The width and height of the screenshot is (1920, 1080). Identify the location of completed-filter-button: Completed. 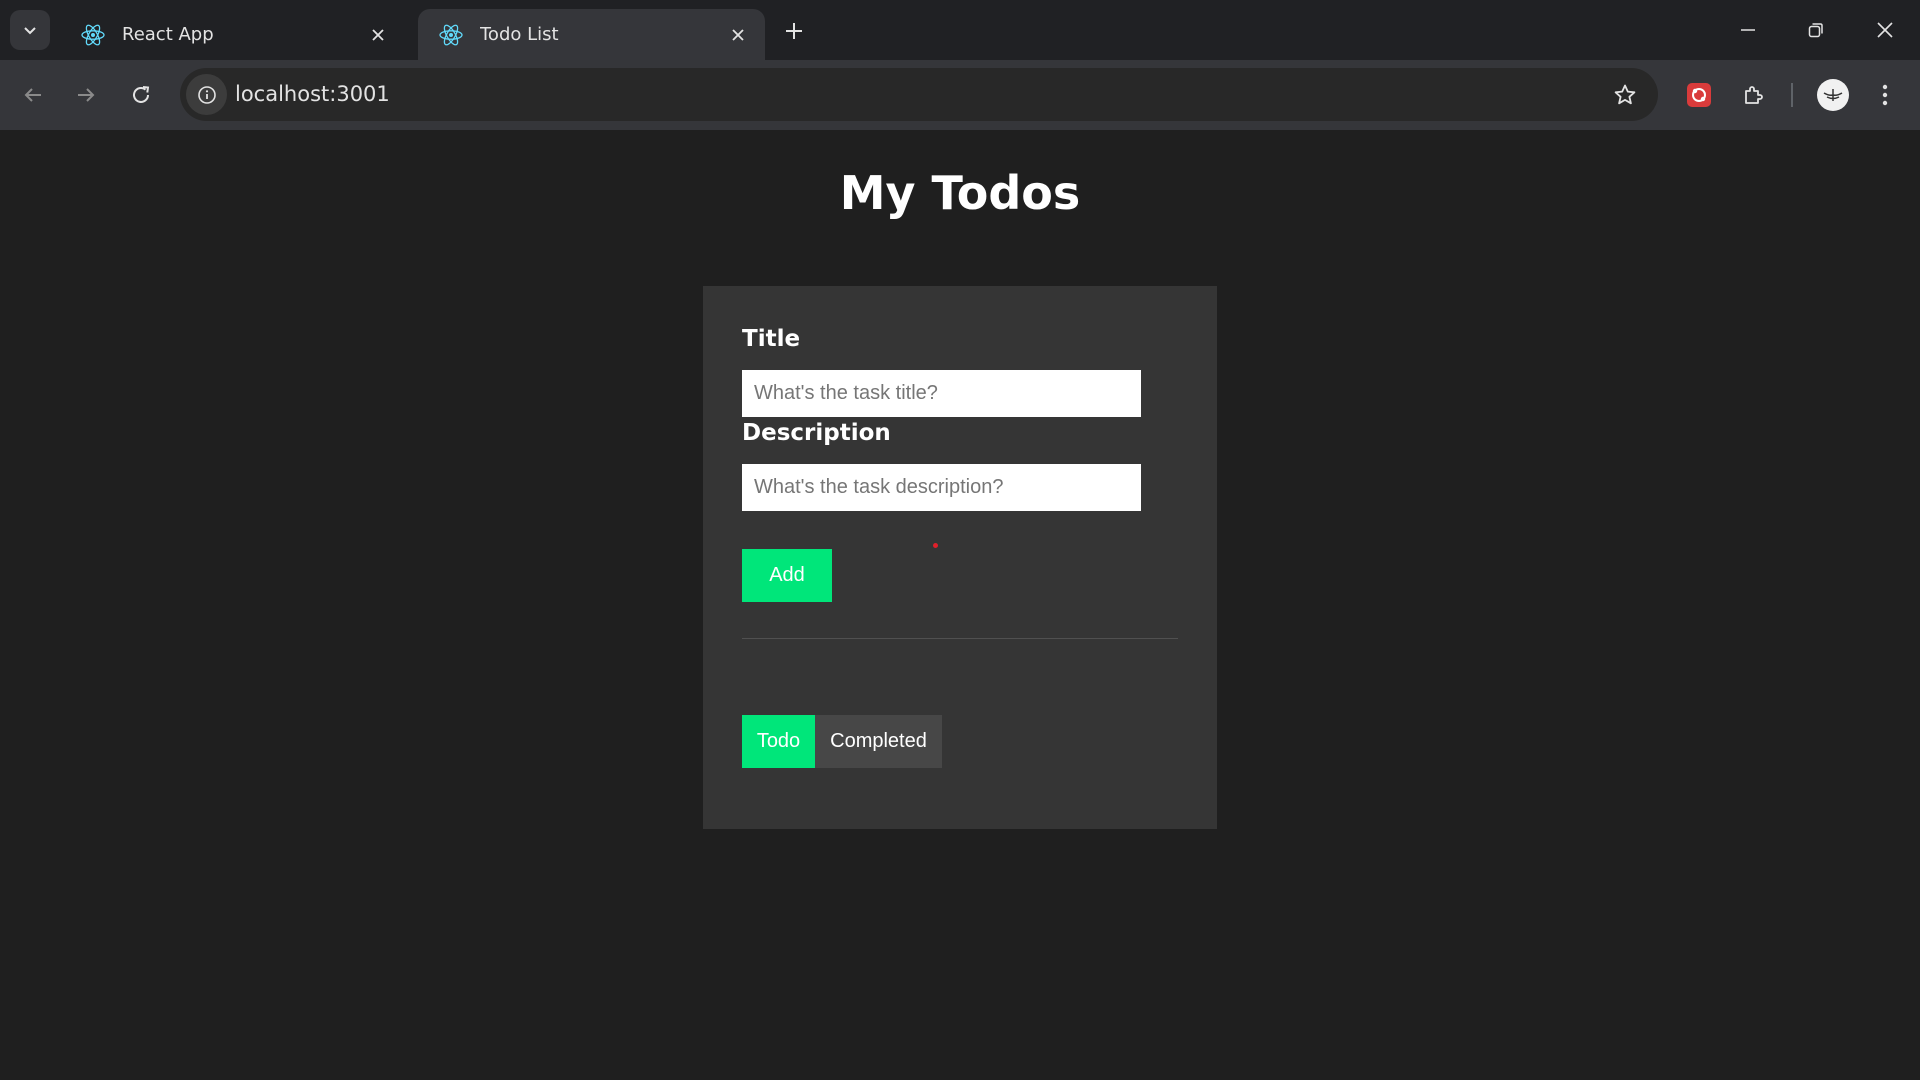
(878, 741).